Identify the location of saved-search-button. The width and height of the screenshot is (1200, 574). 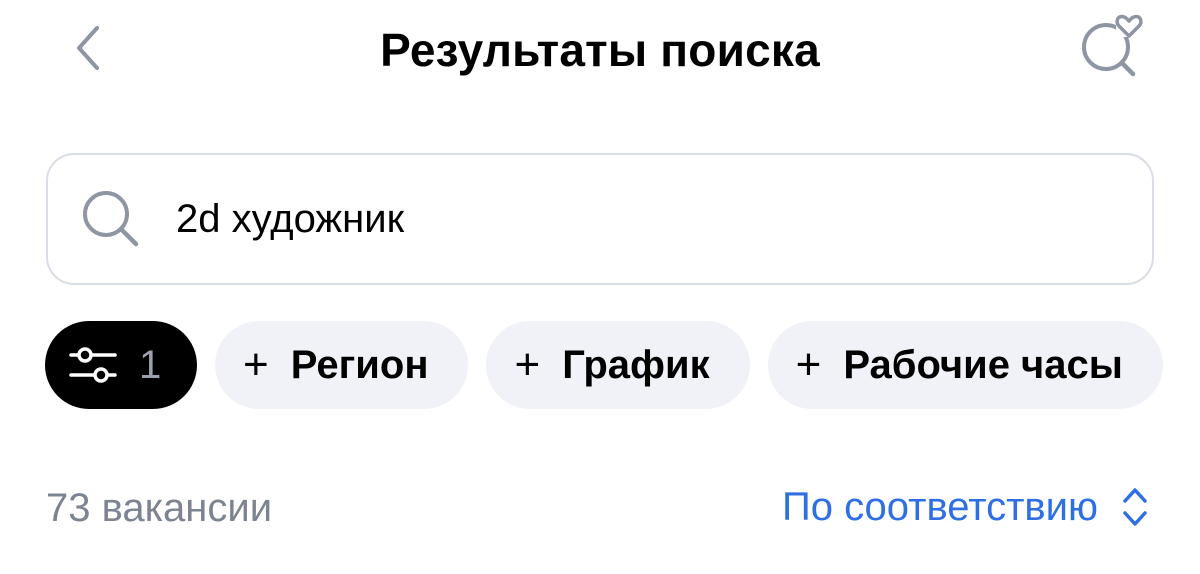
(1113, 44).